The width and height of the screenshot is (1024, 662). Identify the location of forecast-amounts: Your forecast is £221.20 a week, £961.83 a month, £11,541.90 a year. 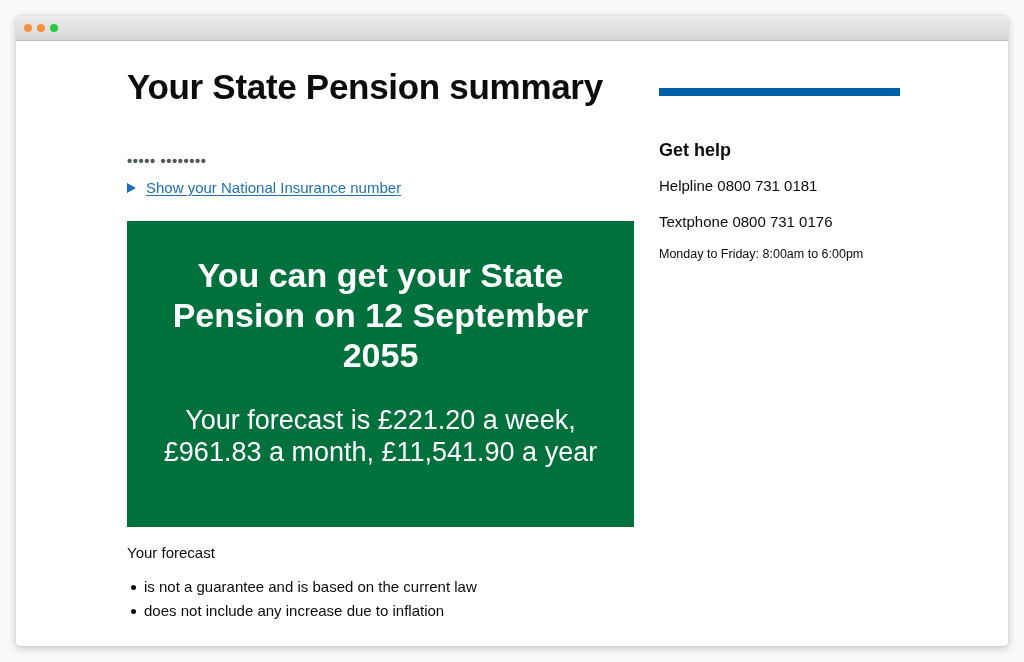
(380, 436).